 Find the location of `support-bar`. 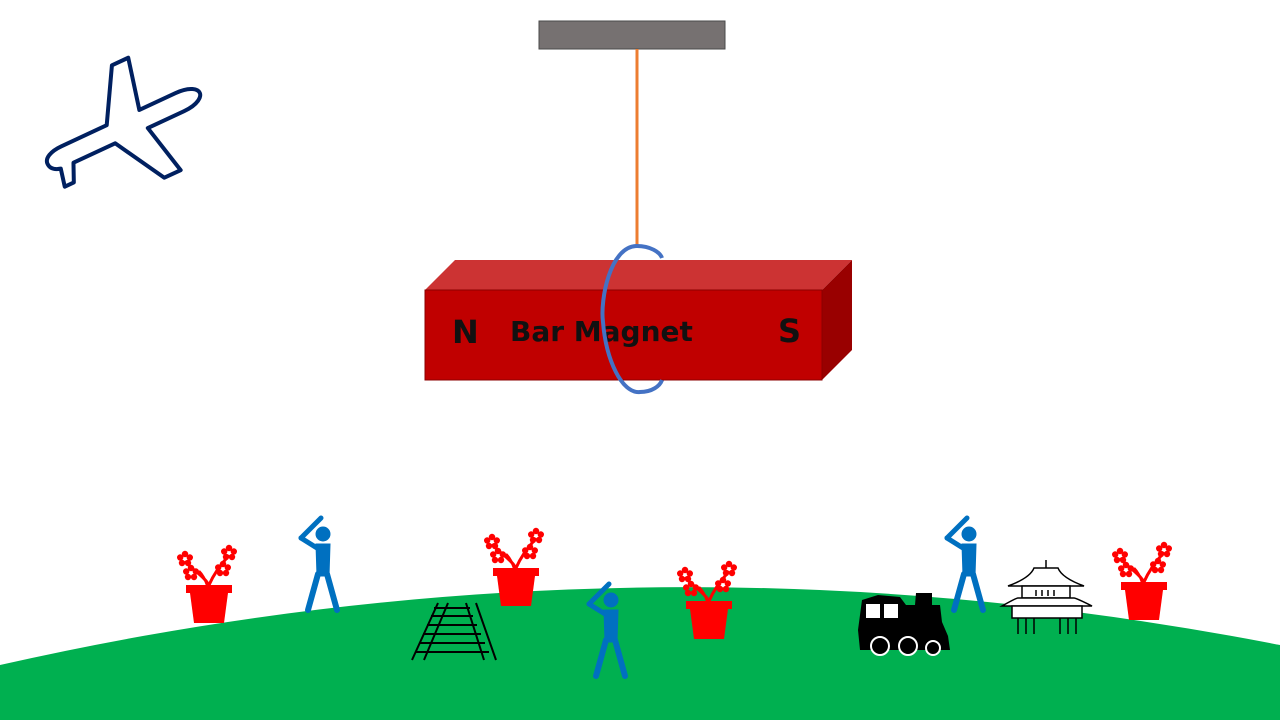

support-bar is located at coordinates (632, 35).